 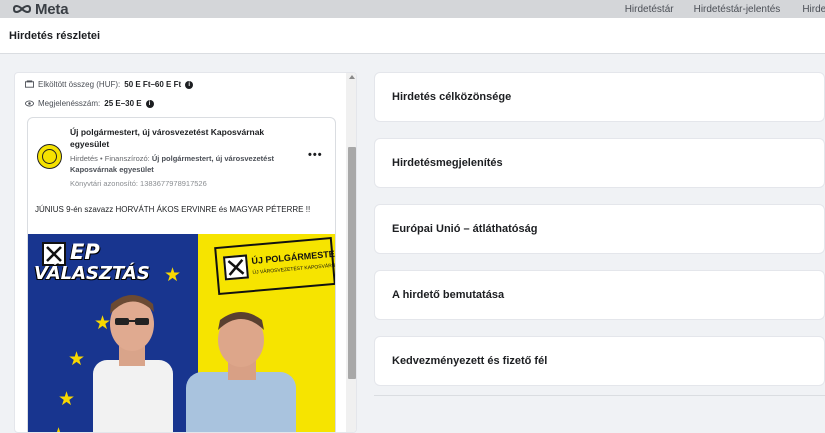 I want to click on page-avatar, so click(x=49, y=156).